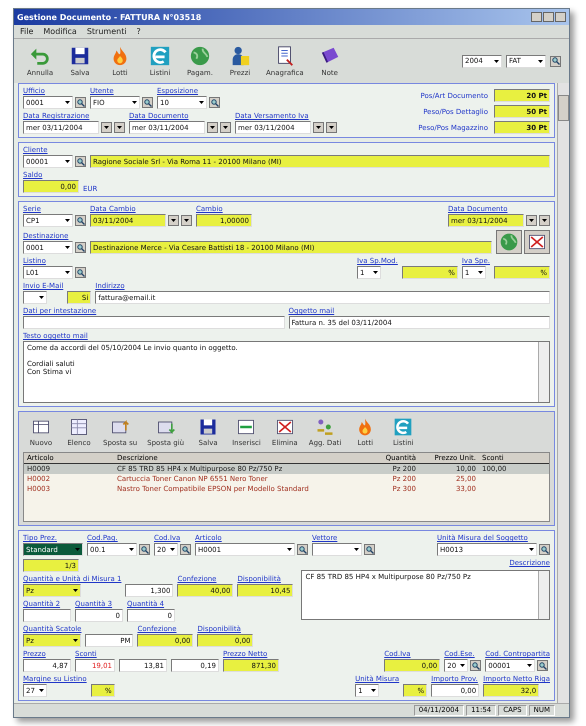 Image resolution: width=586 pixels, height=726 pixels. I want to click on close-button, so click(560, 17).